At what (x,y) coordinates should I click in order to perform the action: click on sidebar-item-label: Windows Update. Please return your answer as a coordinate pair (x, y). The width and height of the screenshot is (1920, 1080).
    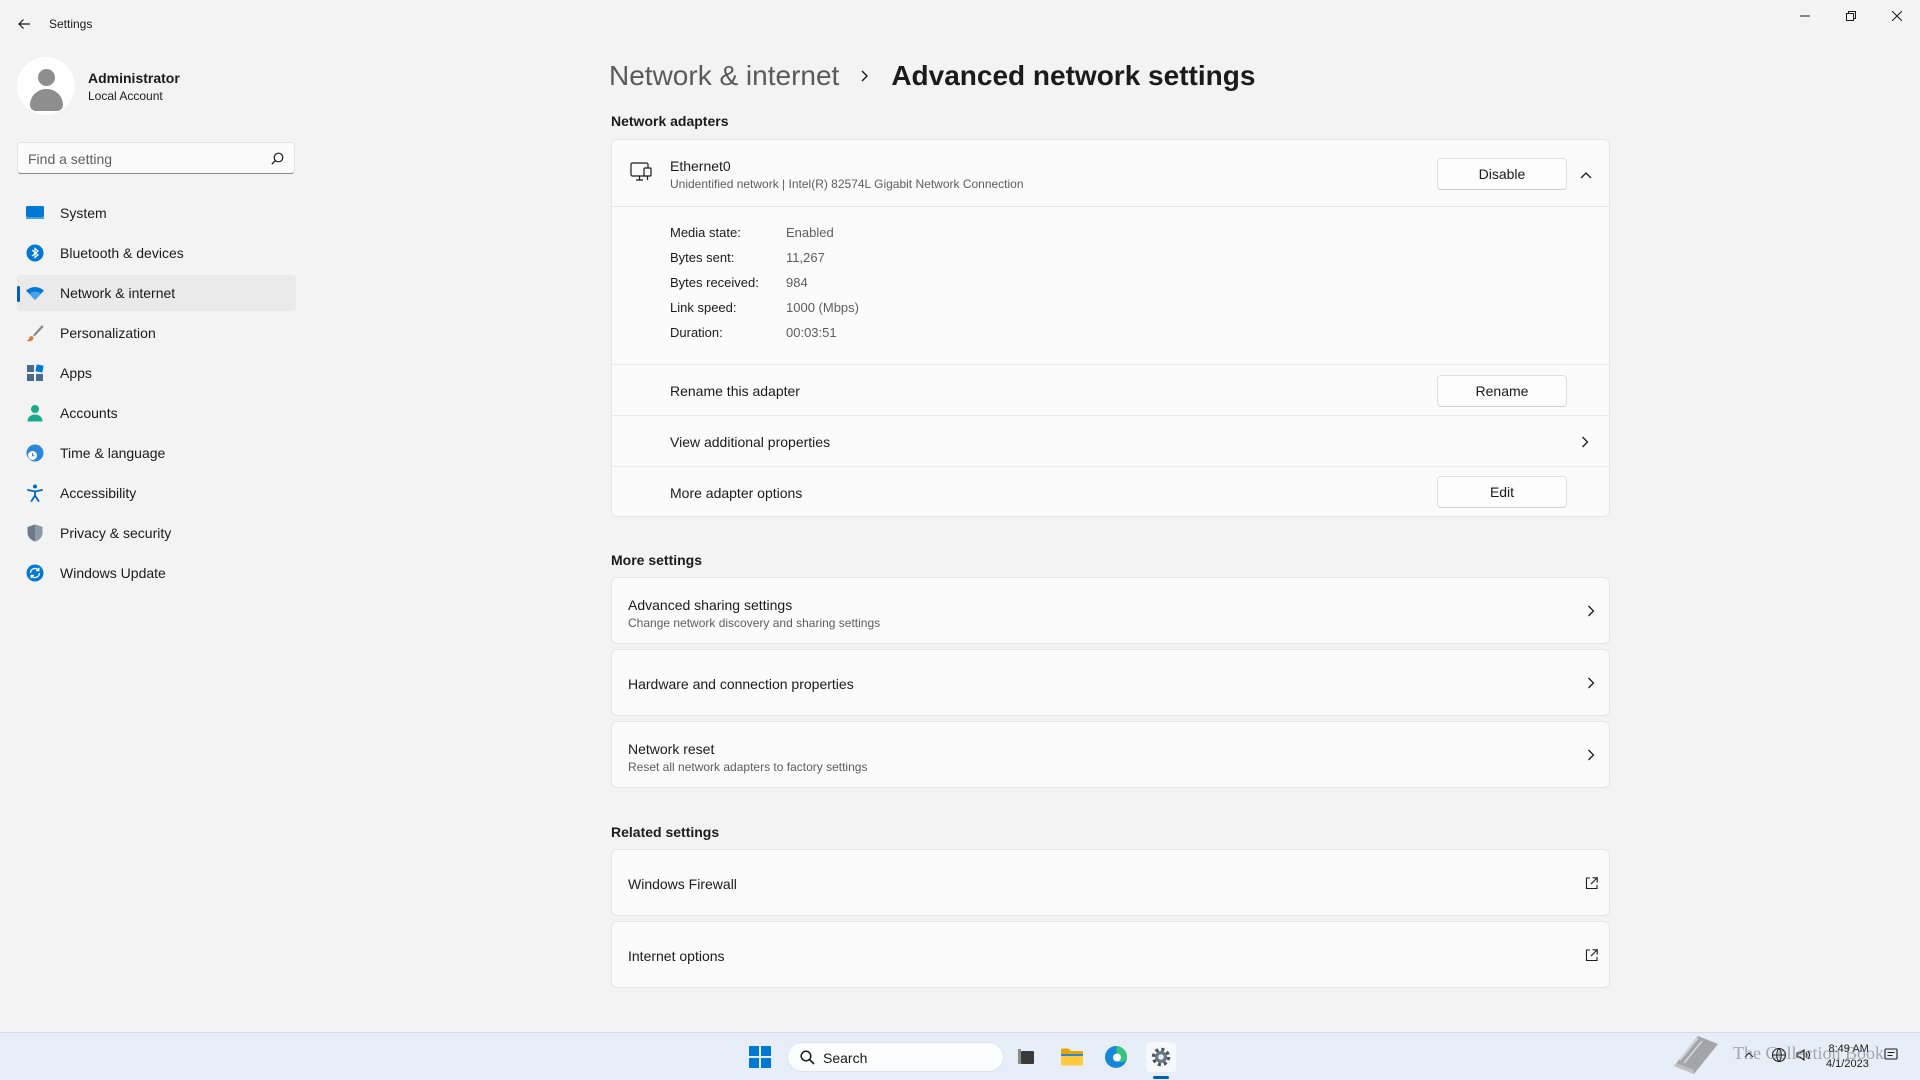
    Looking at the image, I should click on (113, 573).